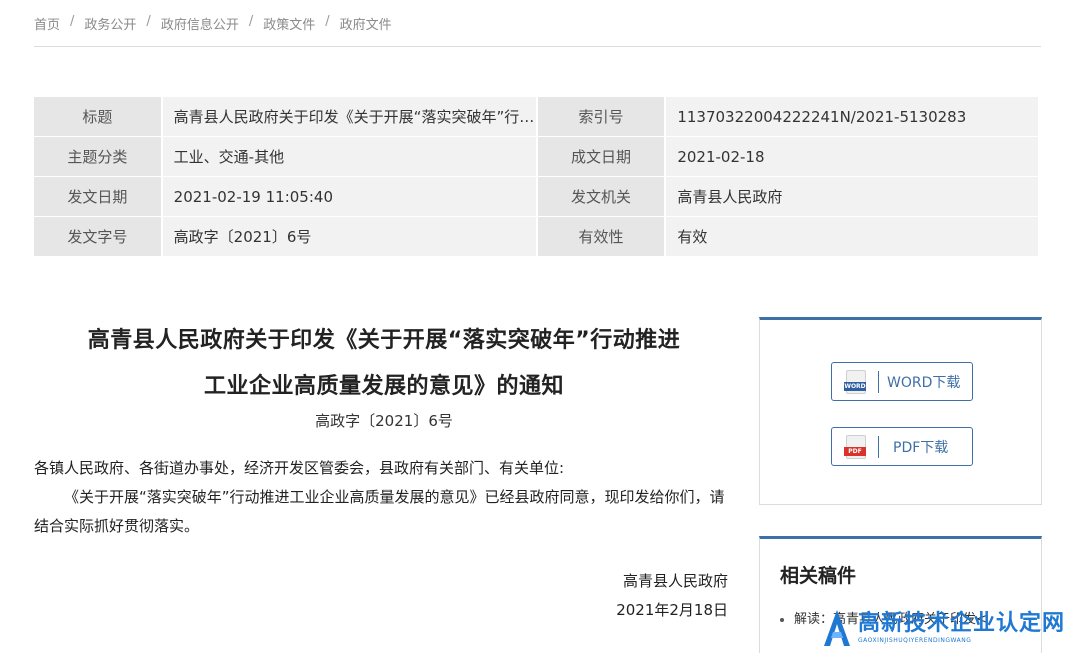 The image size is (1070, 653). I want to click on breadcrumb-gov-docs: 政府文件, so click(366, 23).